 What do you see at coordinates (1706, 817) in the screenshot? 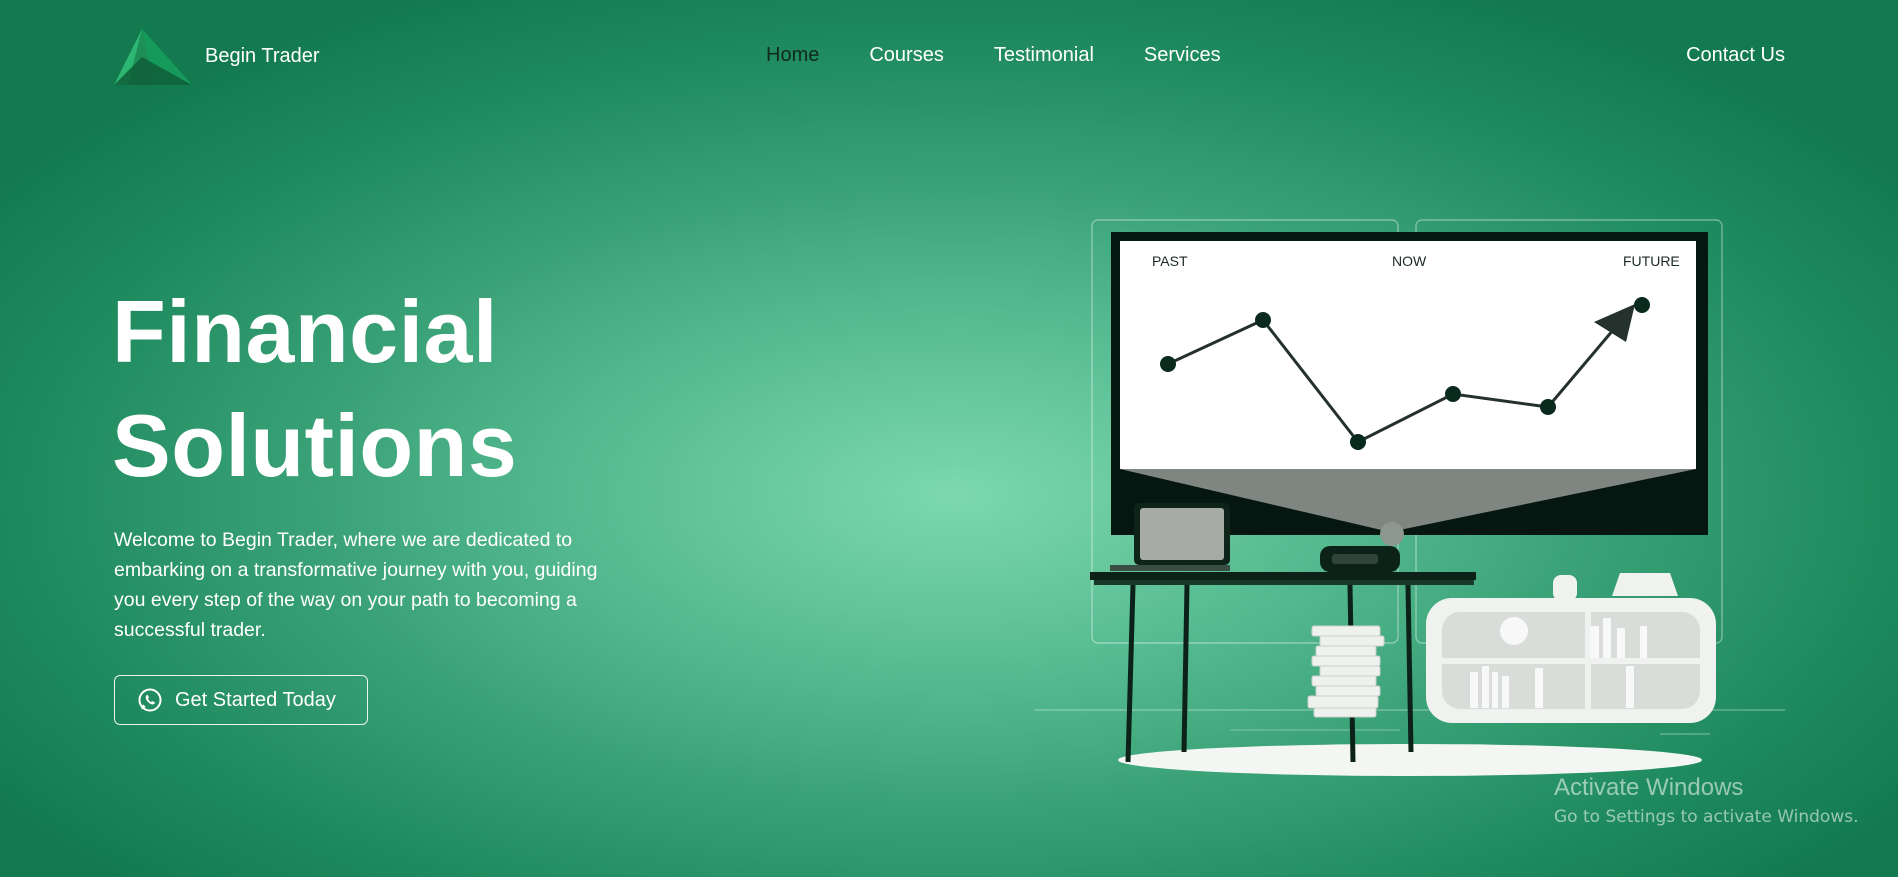
I see `watermark-line2: Go to Settings to activate Windows.` at bounding box center [1706, 817].